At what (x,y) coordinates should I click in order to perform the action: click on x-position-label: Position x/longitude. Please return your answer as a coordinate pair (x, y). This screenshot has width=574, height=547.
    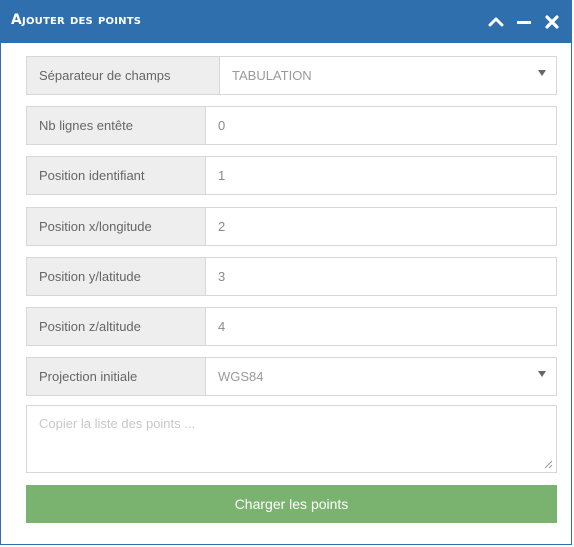
    Looking at the image, I should click on (116, 226).